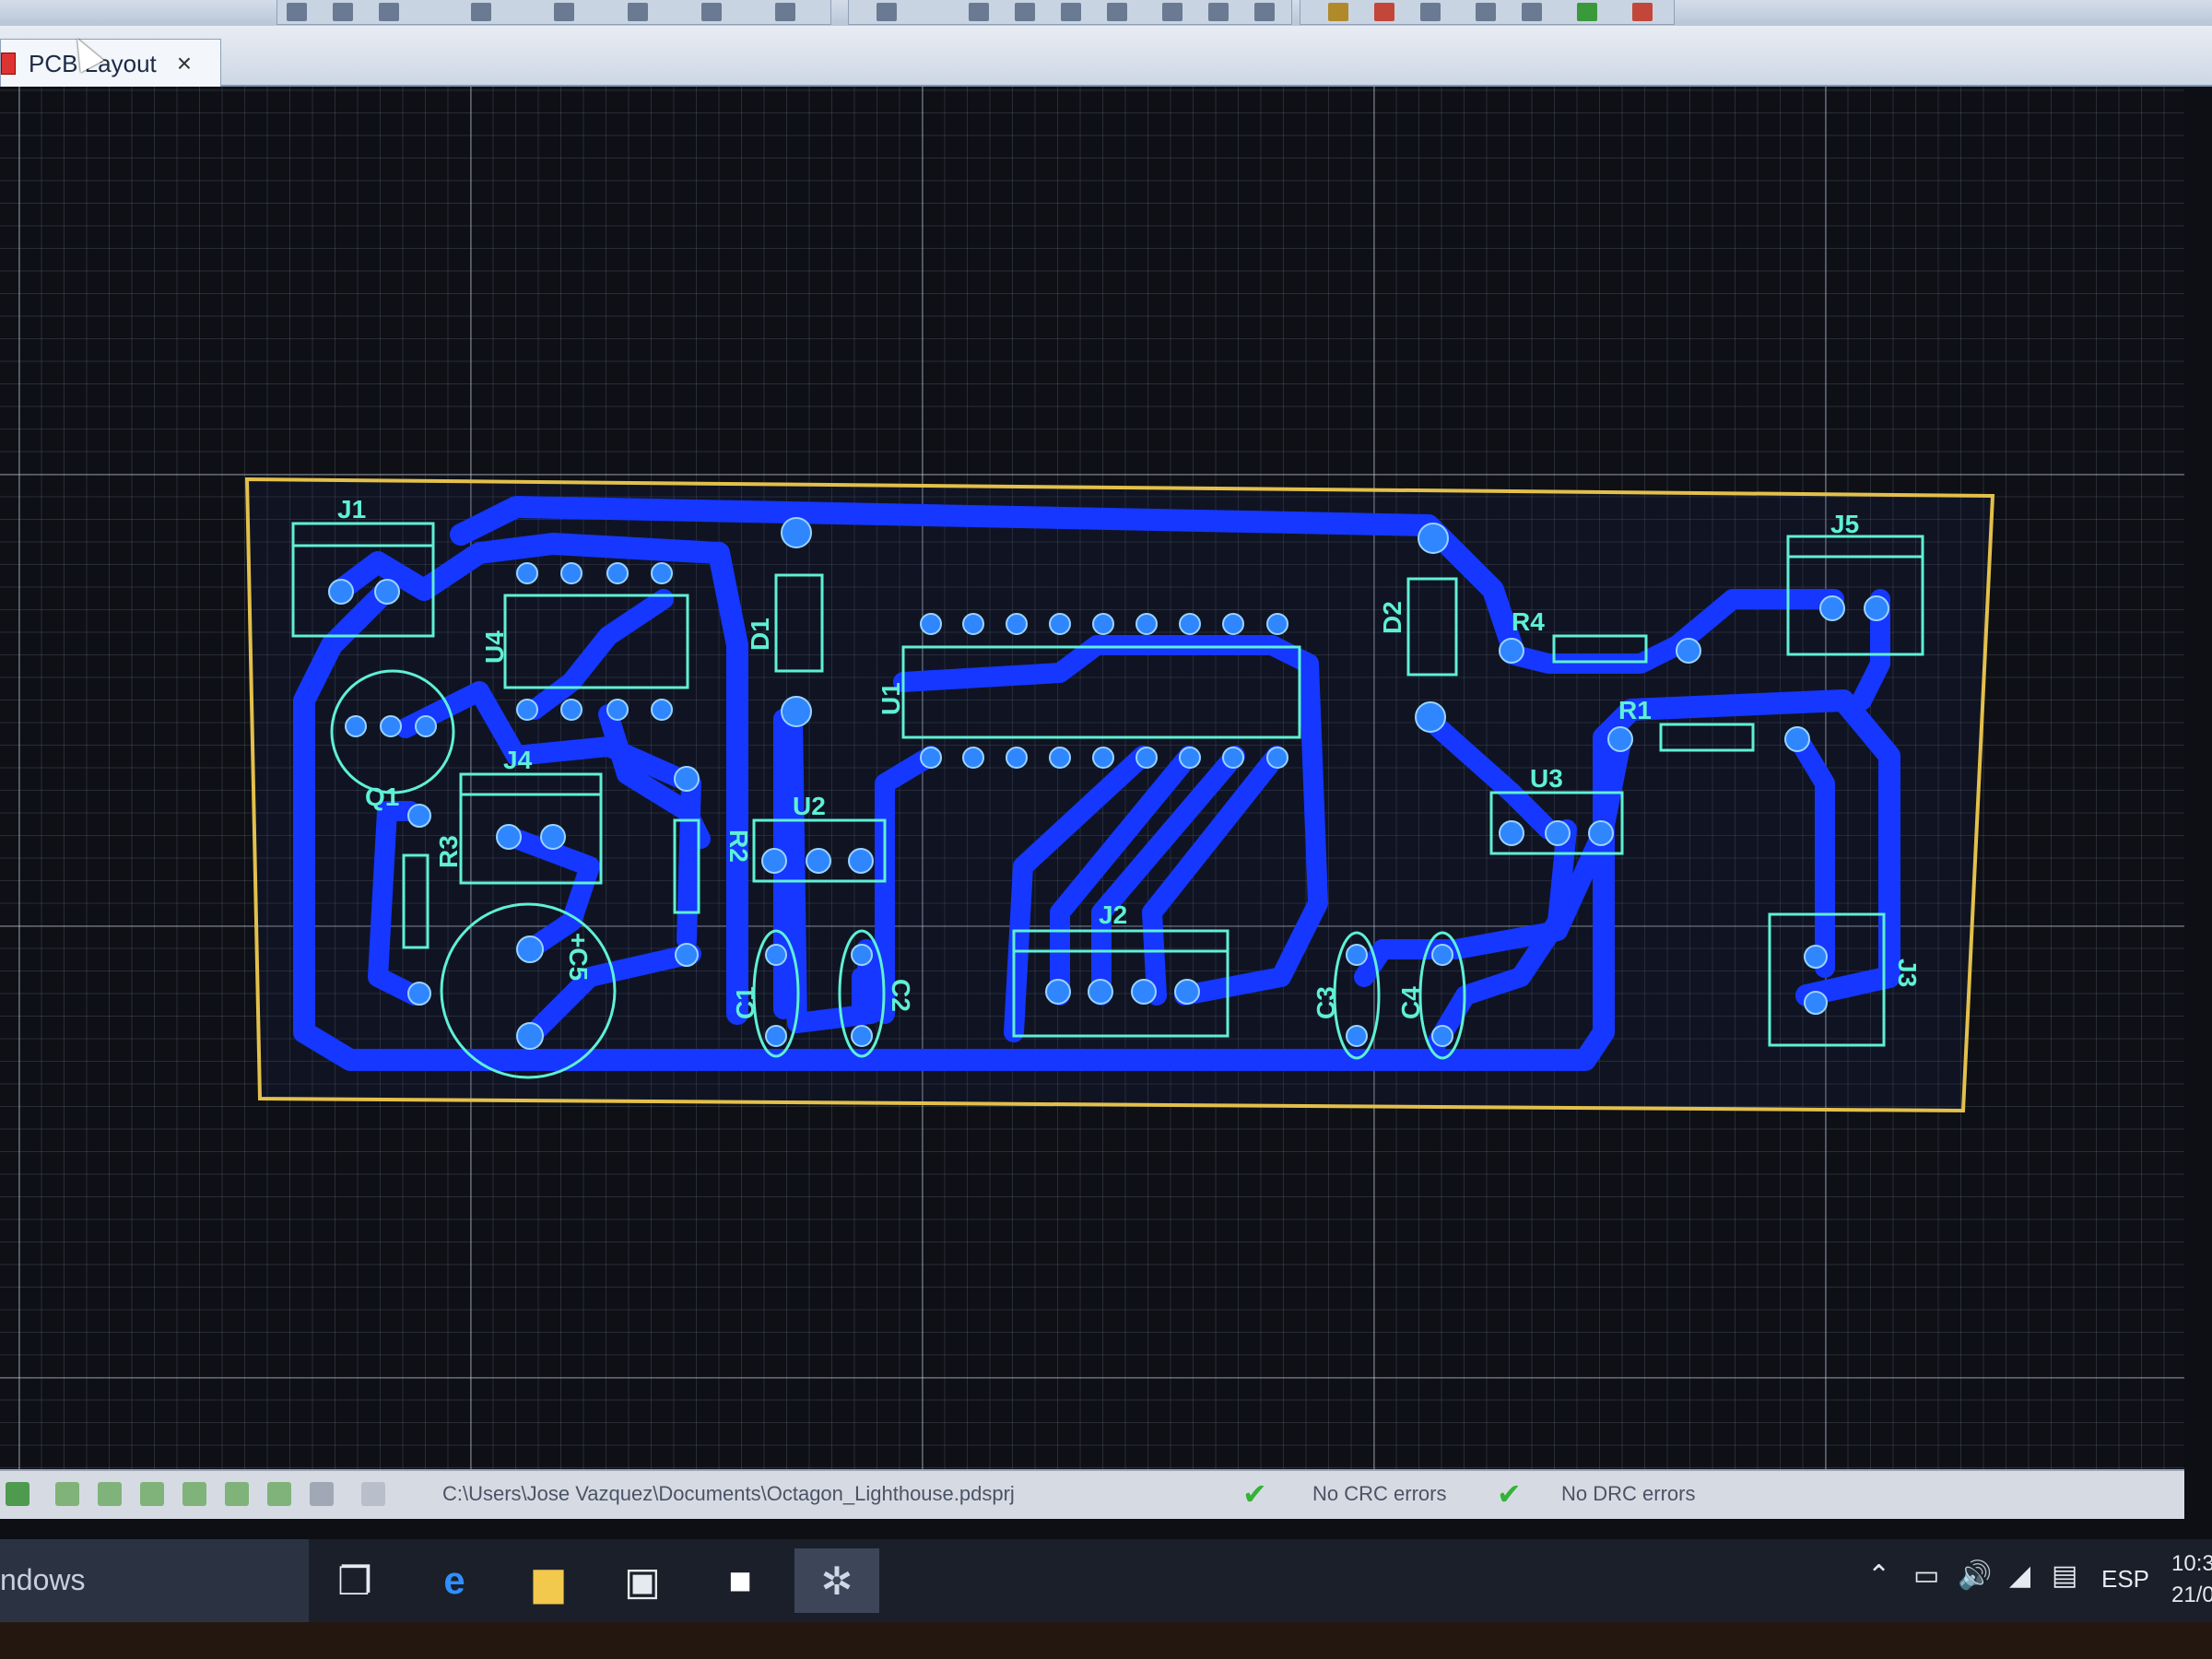 This screenshot has height=1659, width=2212. I want to click on play-icon, so click(67, 1494).